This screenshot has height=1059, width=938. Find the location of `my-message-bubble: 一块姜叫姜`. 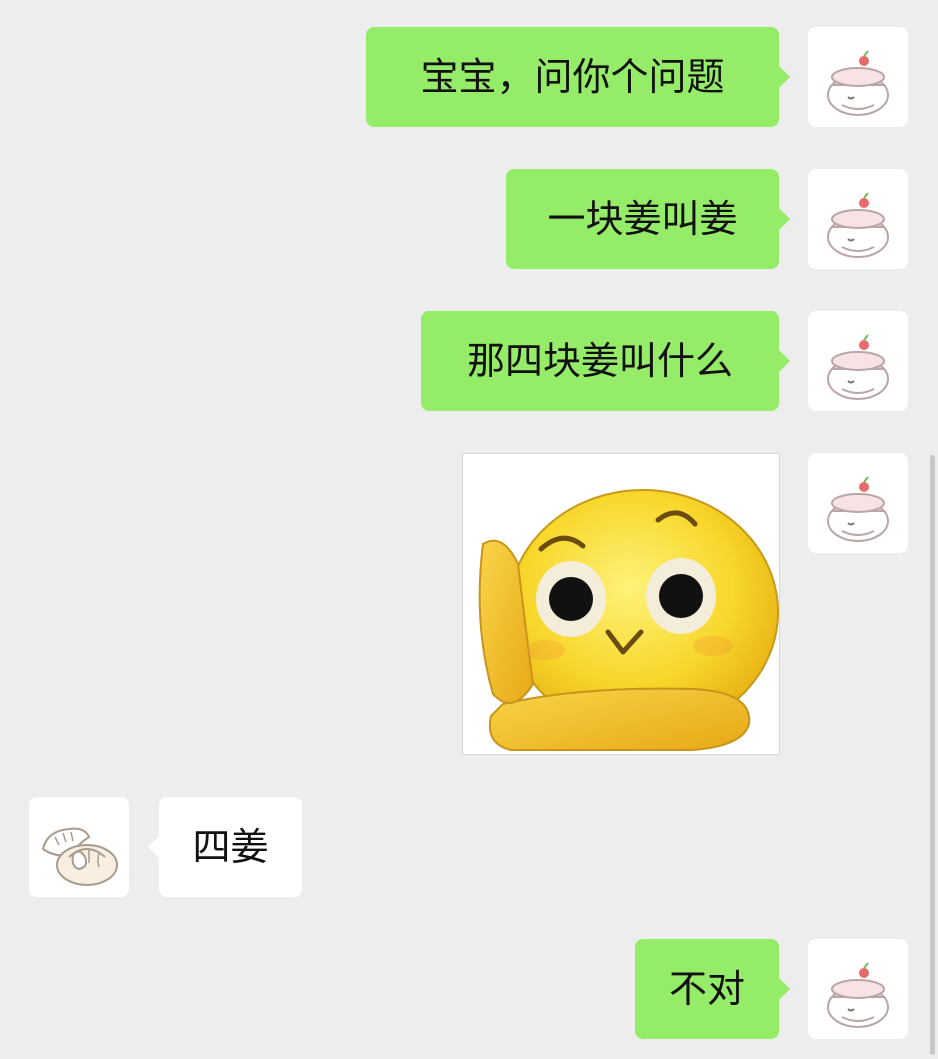

my-message-bubble: 一块姜叫姜 is located at coordinates (648, 219).